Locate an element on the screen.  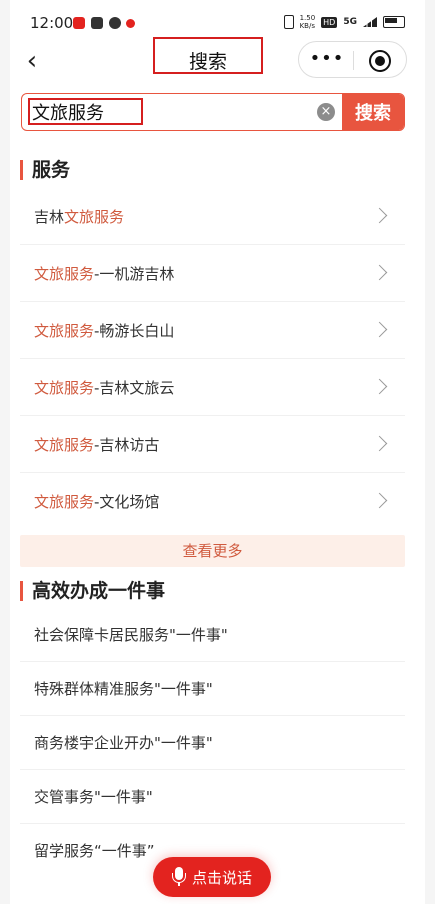
service-item-label: 文旅服务-一机游吉林 is located at coordinates (104, 274).